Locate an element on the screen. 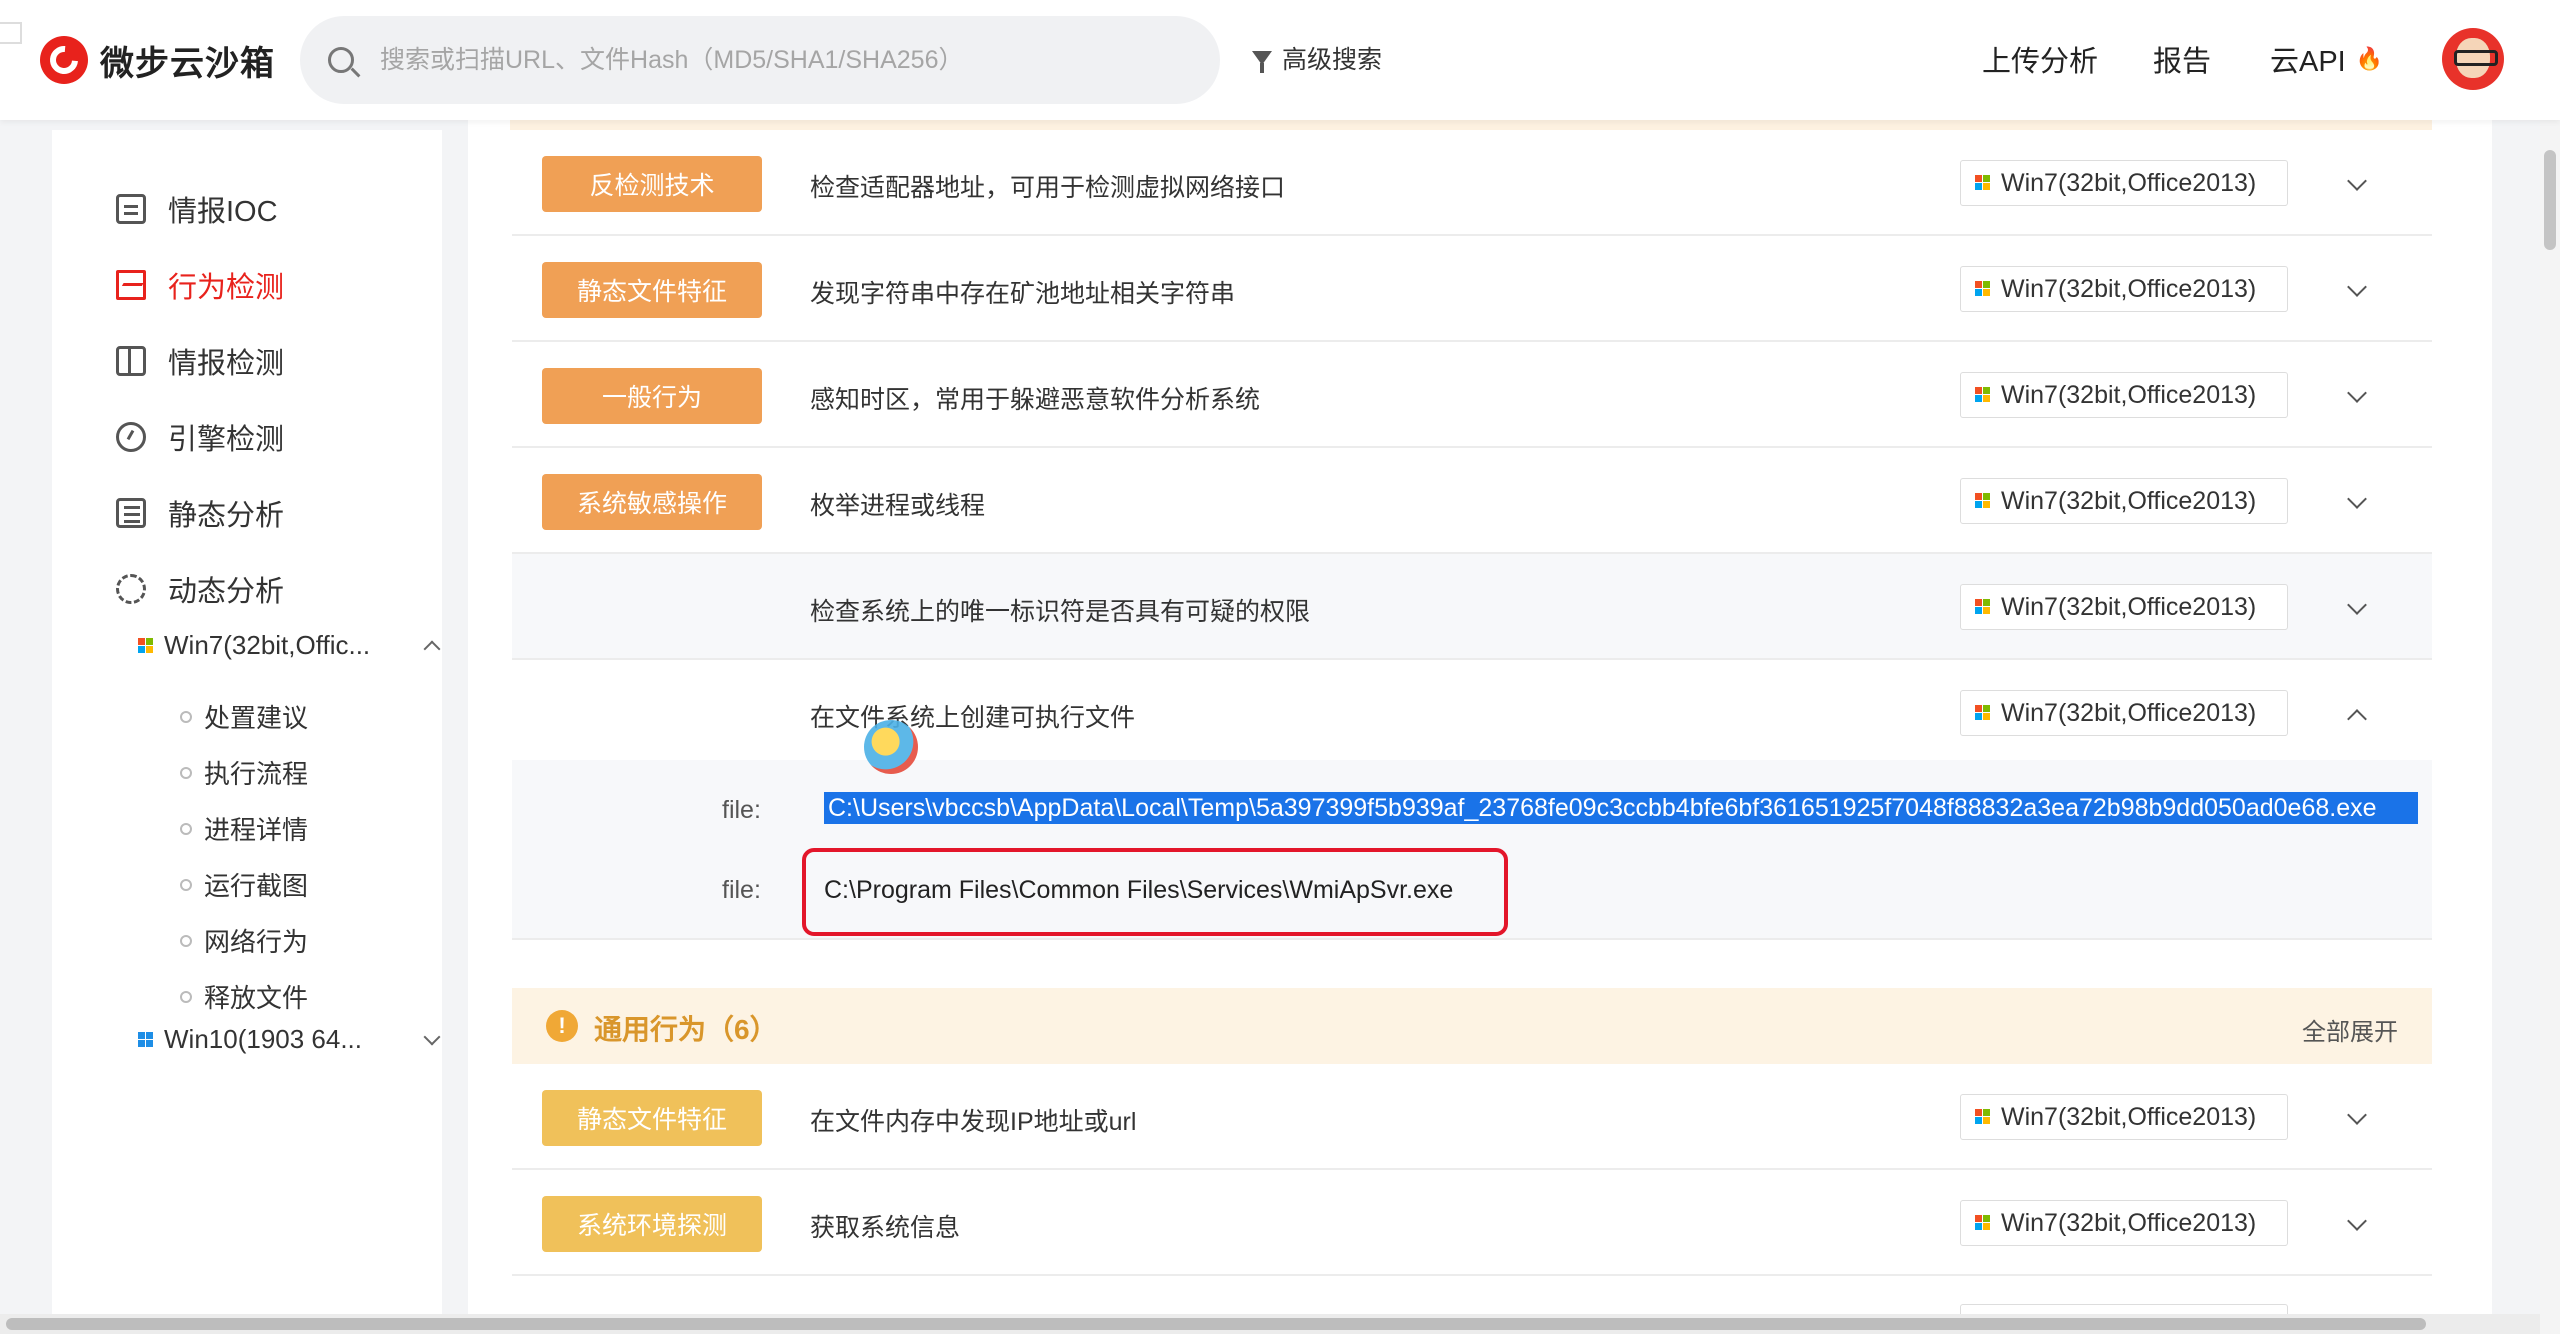 This screenshot has height=1334, width=2560. search-bar is located at coordinates (760, 60).